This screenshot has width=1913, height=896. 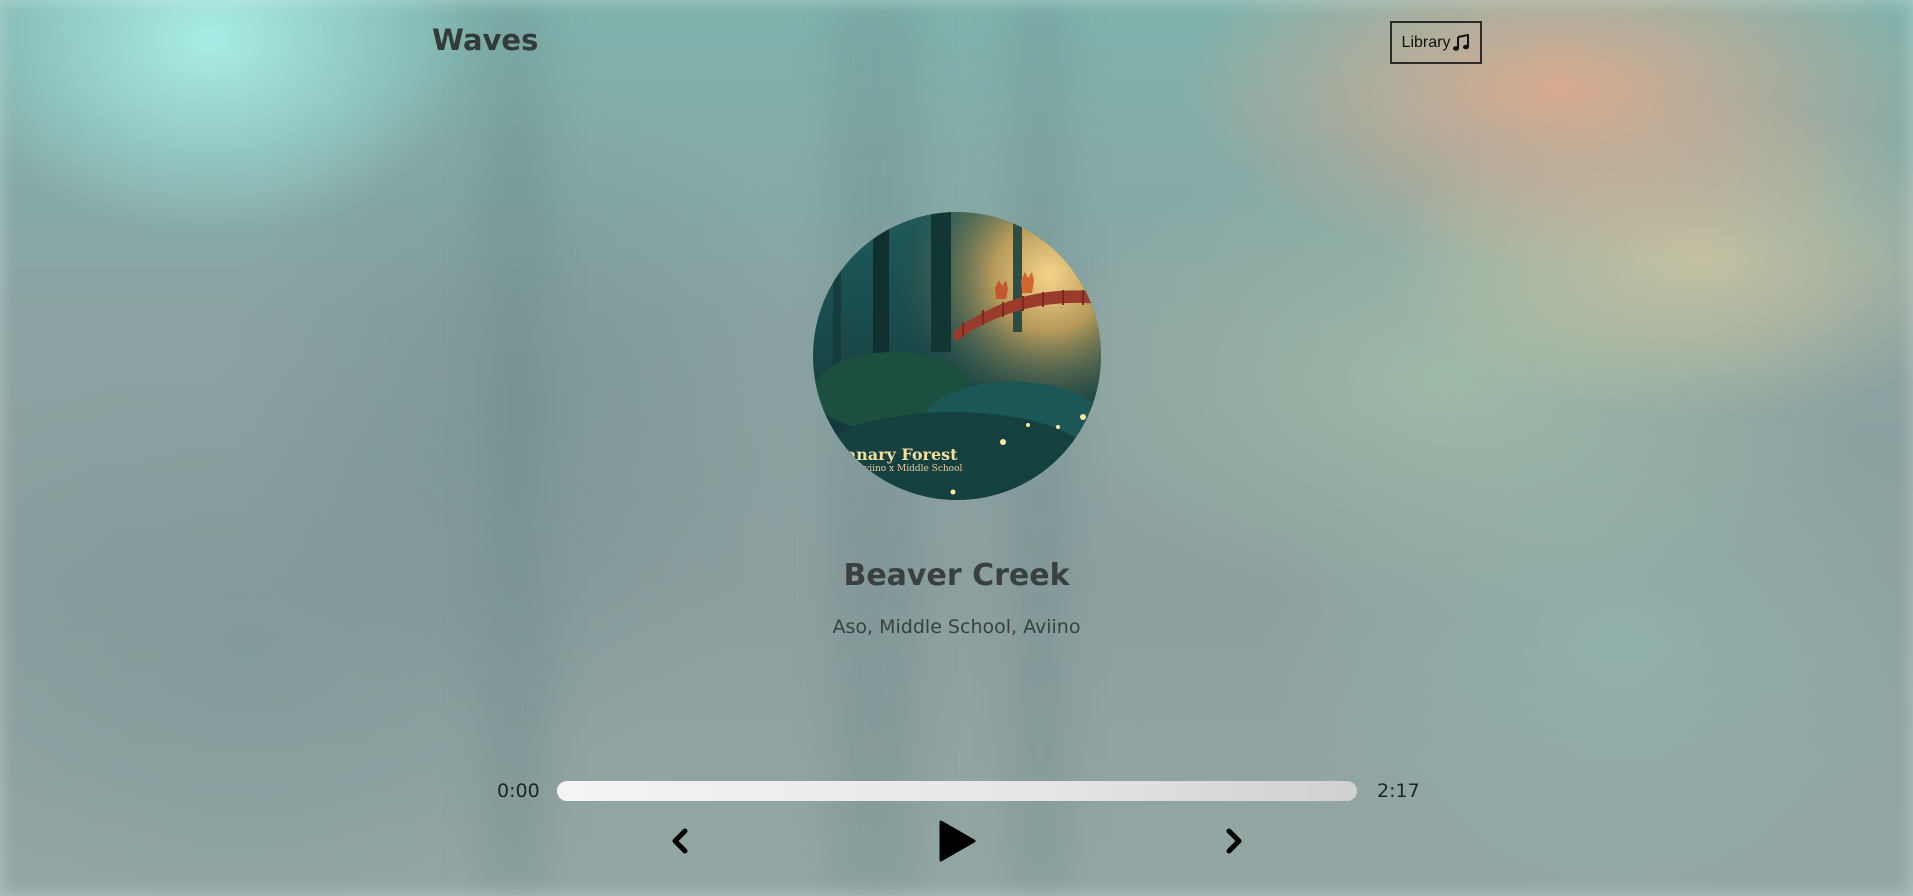 What do you see at coordinates (518, 791) in the screenshot?
I see `current-time: 0:00` at bounding box center [518, 791].